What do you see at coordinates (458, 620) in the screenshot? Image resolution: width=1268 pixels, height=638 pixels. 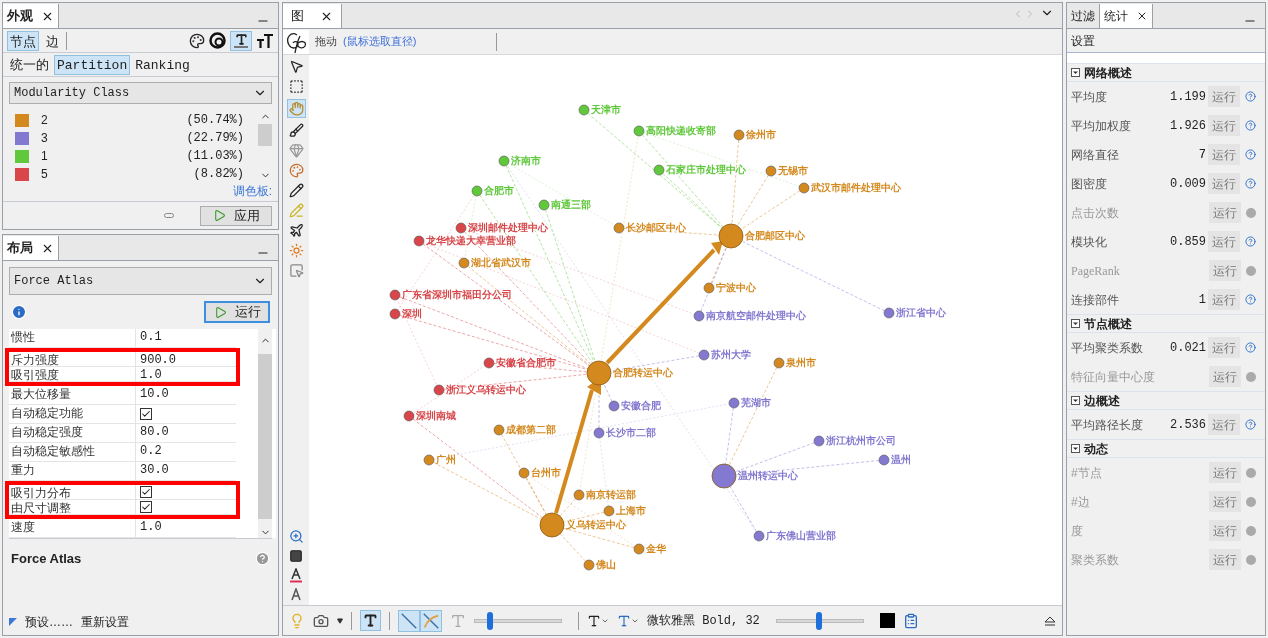 I see `text-icon` at bounding box center [458, 620].